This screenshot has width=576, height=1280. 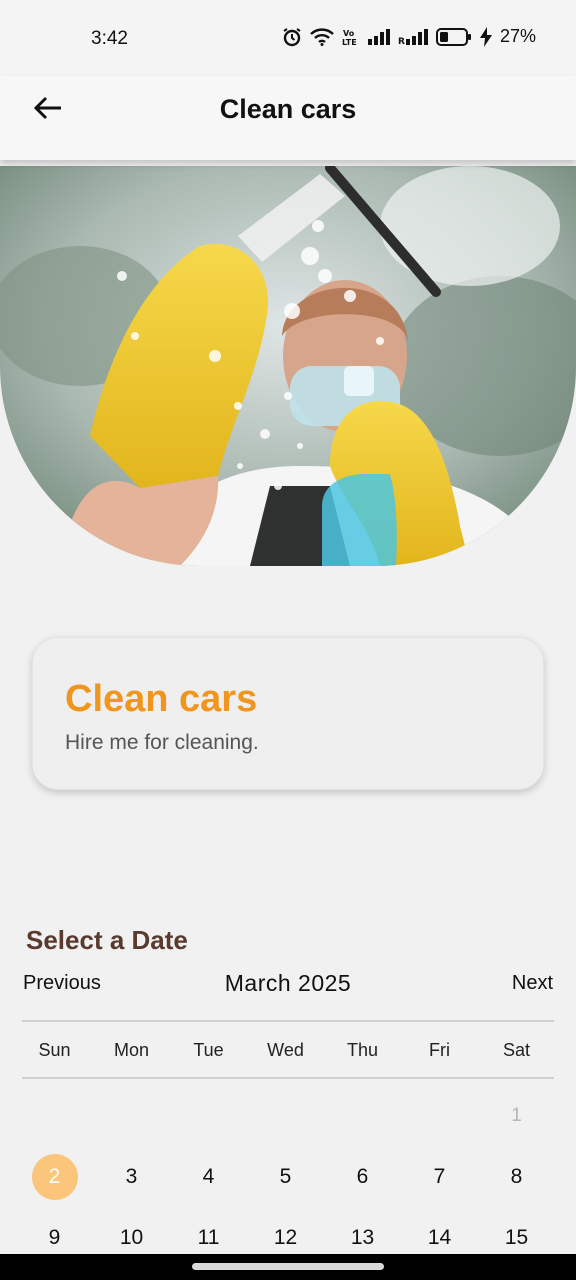 I want to click on service-subtitle: Hire me for cleaning., so click(x=162, y=742).